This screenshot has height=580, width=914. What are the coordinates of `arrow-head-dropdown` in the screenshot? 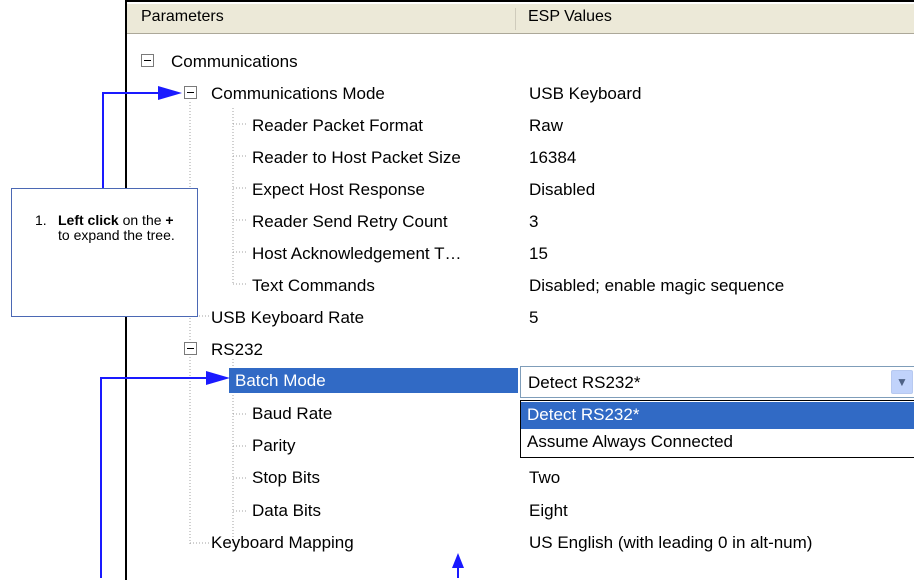 It's located at (458, 560).